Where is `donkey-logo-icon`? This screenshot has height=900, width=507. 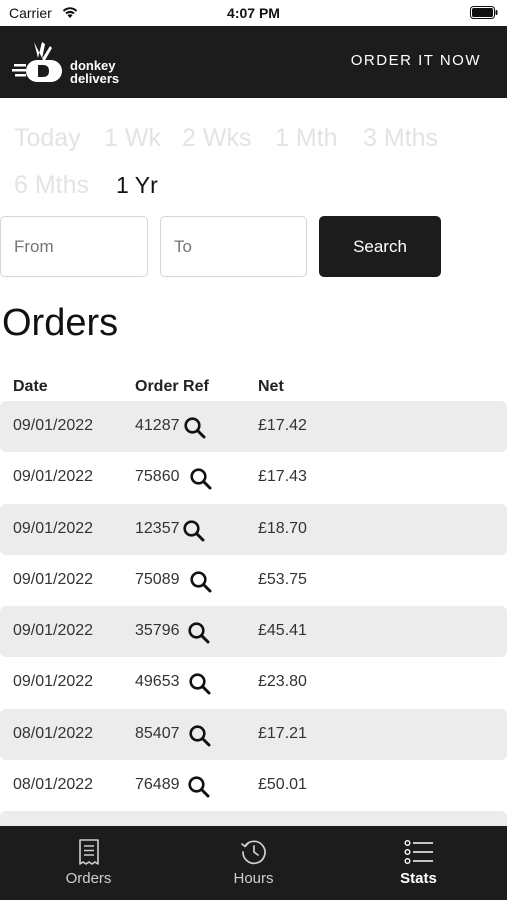 donkey-logo-icon is located at coordinates (37, 62).